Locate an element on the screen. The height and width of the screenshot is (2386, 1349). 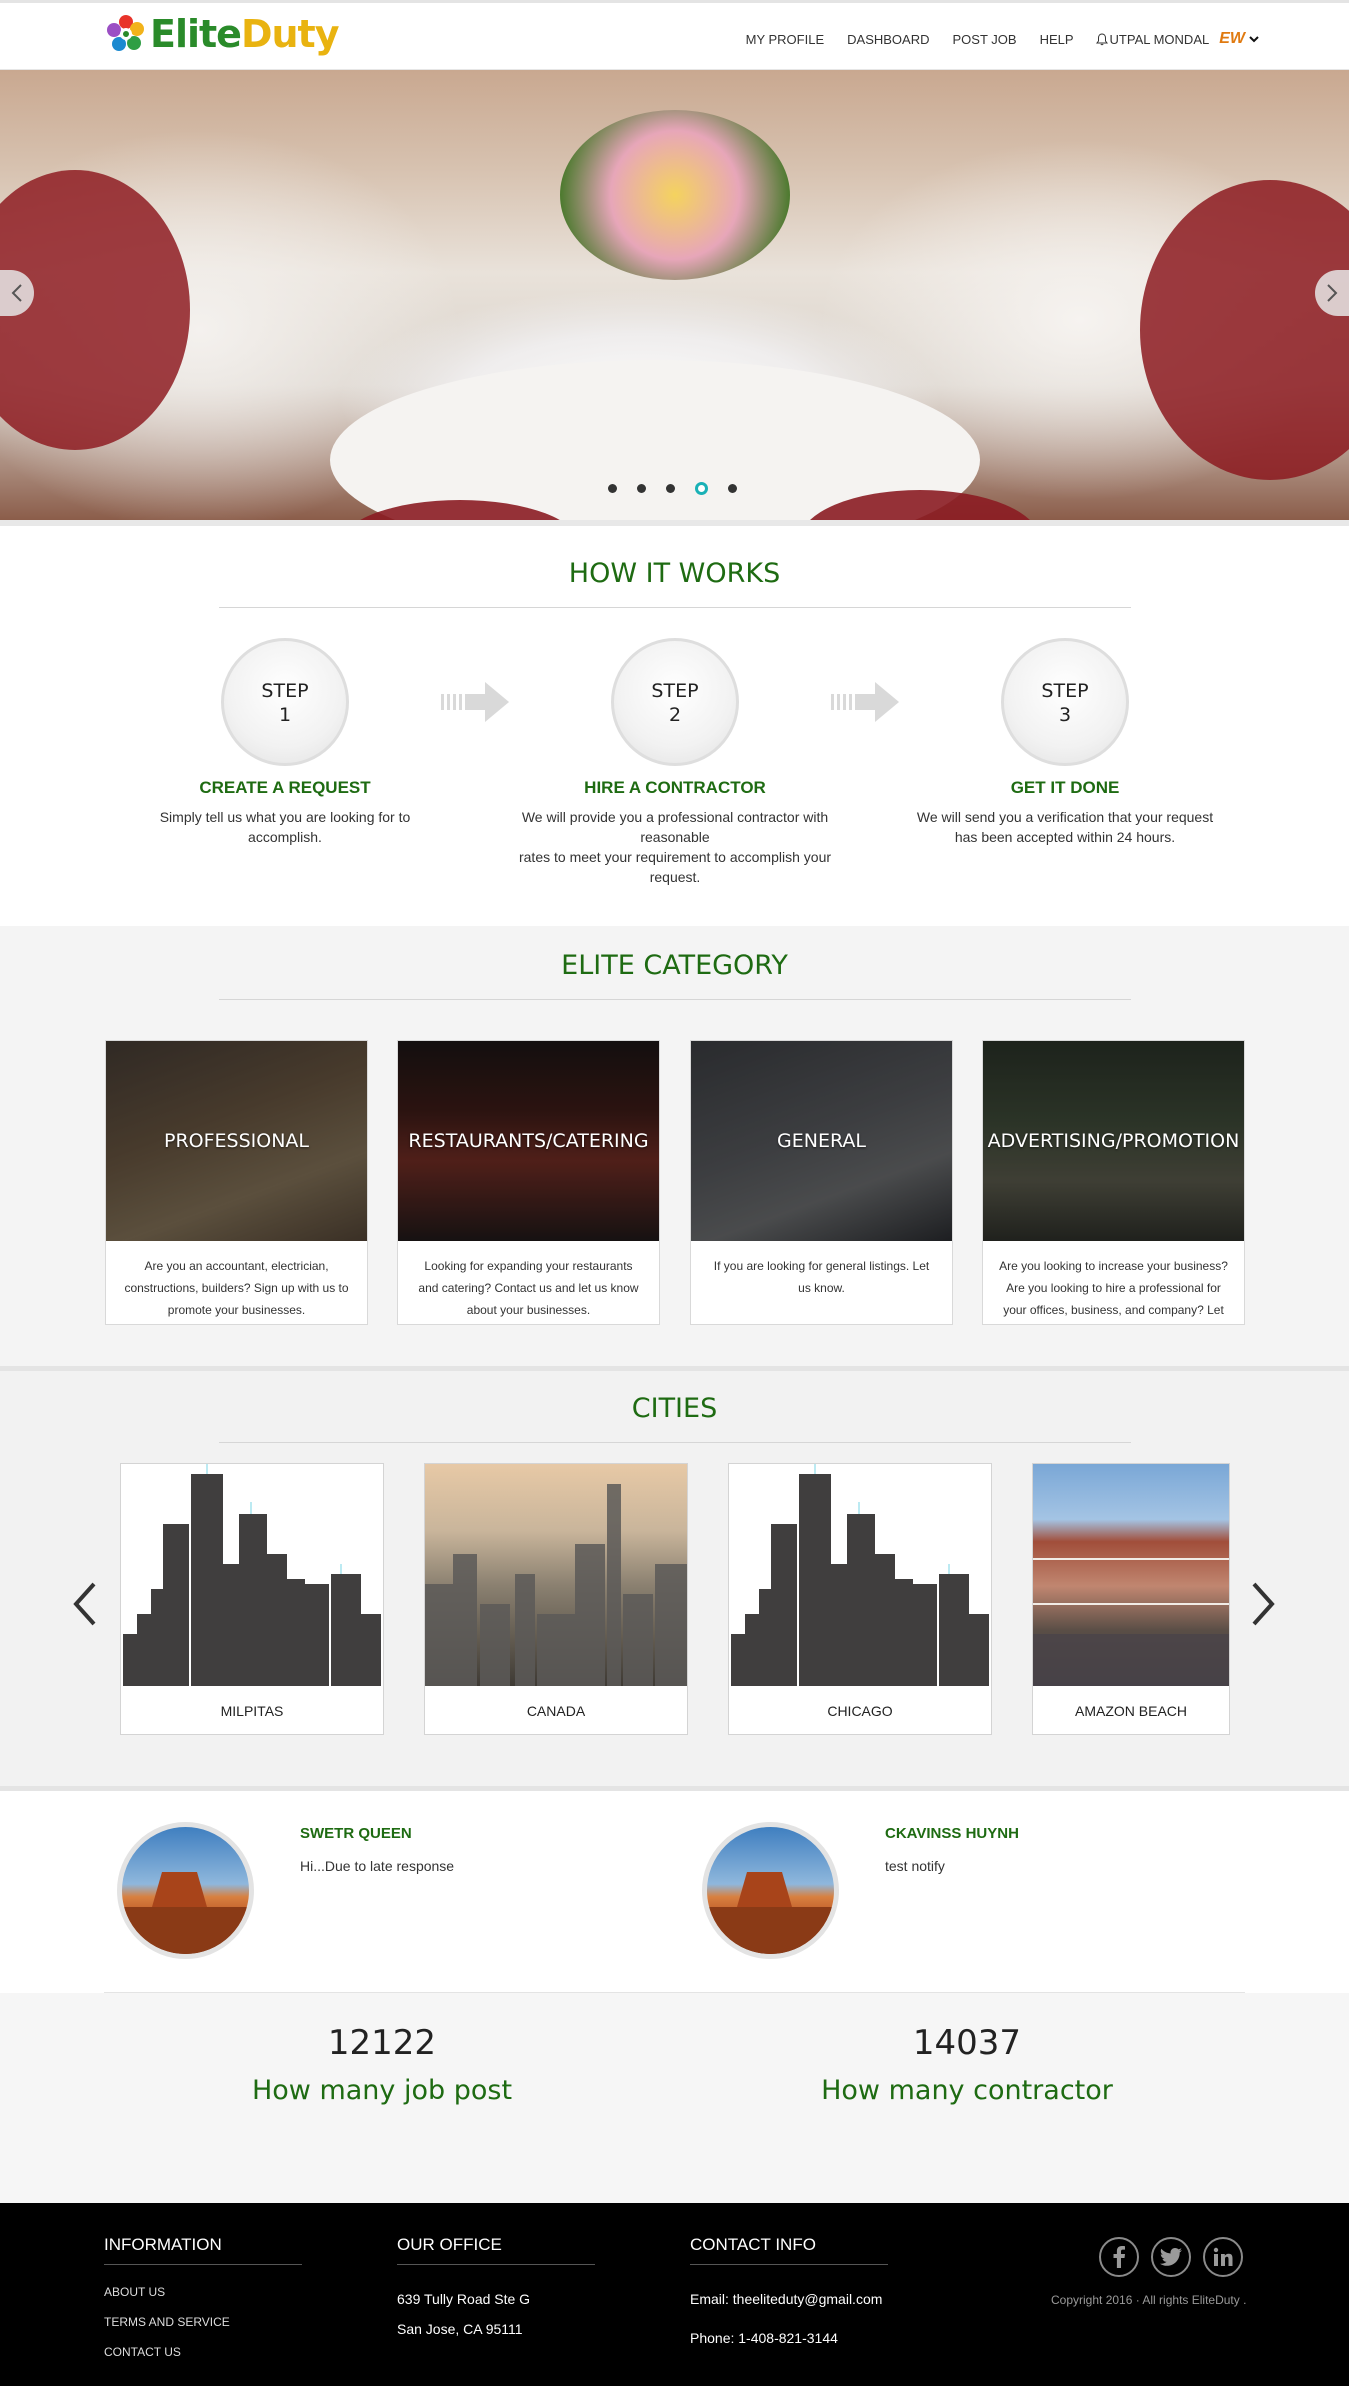
step-number: 2 is located at coordinates (675, 715).